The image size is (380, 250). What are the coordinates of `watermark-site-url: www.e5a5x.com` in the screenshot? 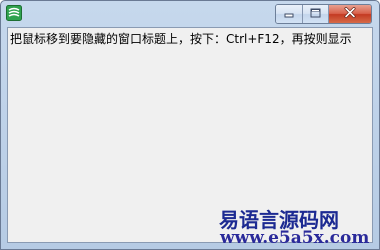 It's located at (295, 238).